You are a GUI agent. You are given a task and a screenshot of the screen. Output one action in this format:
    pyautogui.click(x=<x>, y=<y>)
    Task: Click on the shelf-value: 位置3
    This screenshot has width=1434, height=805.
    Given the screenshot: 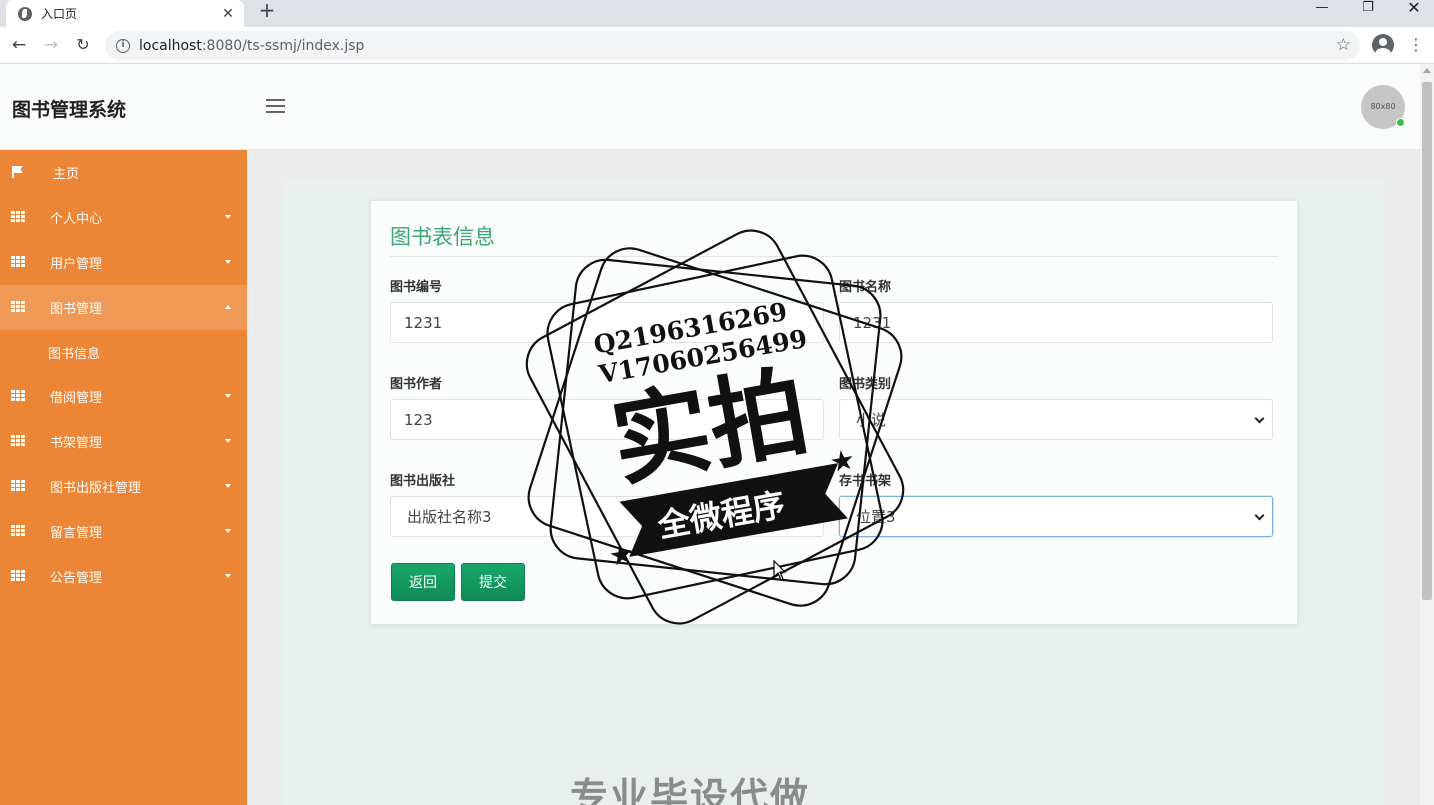 What is the action you would take?
    pyautogui.click(x=876, y=517)
    